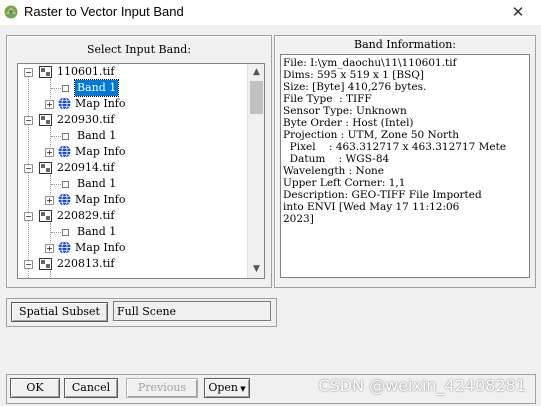 This screenshot has height=406, width=541. I want to click on watermark: CSDN @weixin_42408281, so click(422, 385).